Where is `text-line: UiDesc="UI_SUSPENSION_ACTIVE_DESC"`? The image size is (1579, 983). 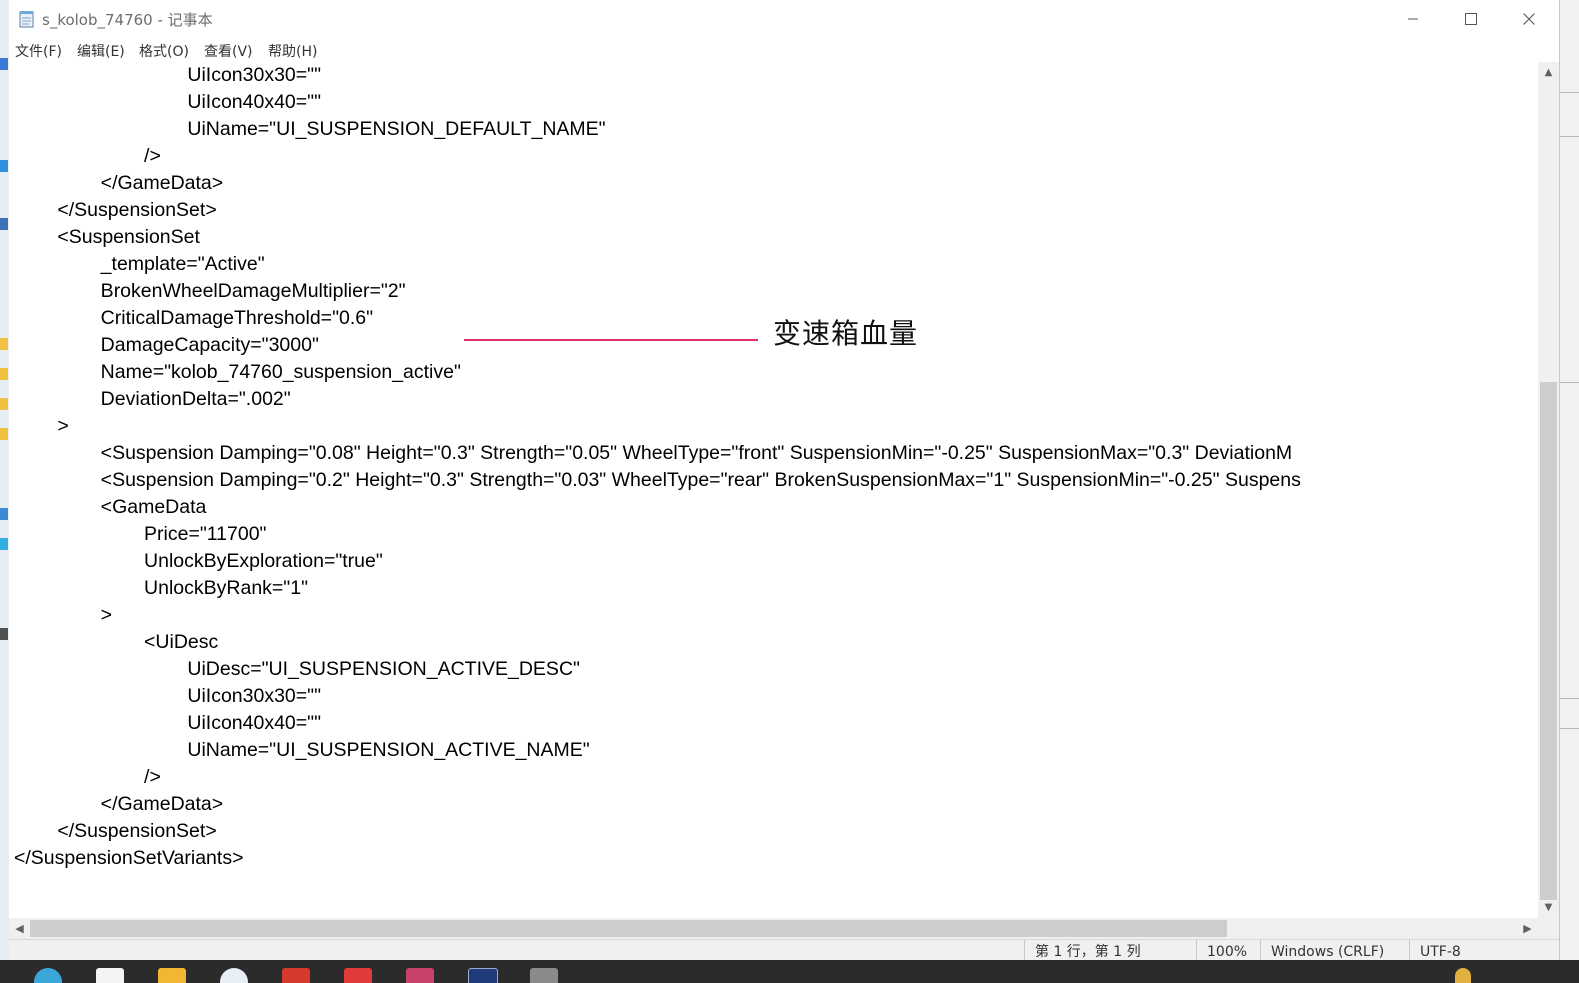 text-line: UiDesc="UI_SUSPENSION_ACTIVE_DESC" is located at coordinates (297, 669).